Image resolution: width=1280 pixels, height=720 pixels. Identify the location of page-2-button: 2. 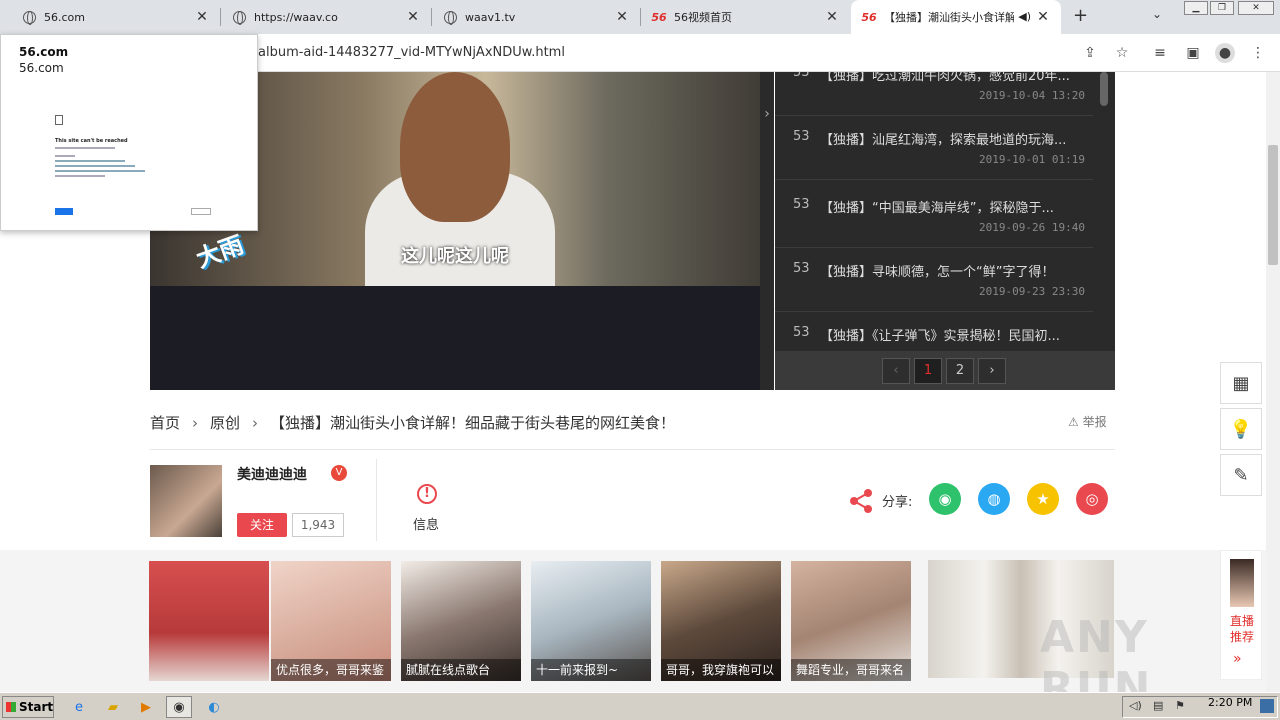
(960, 371).